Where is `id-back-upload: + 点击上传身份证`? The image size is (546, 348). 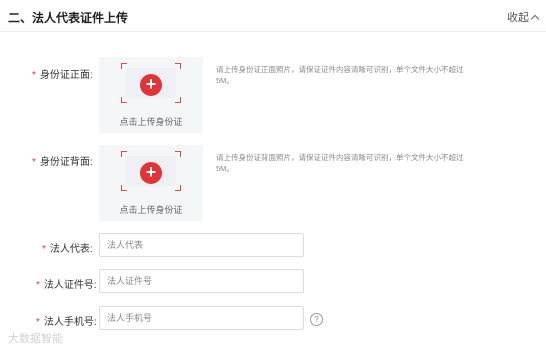
id-back-upload: + 点击上传身份证 is located at coordinates (151, 183).